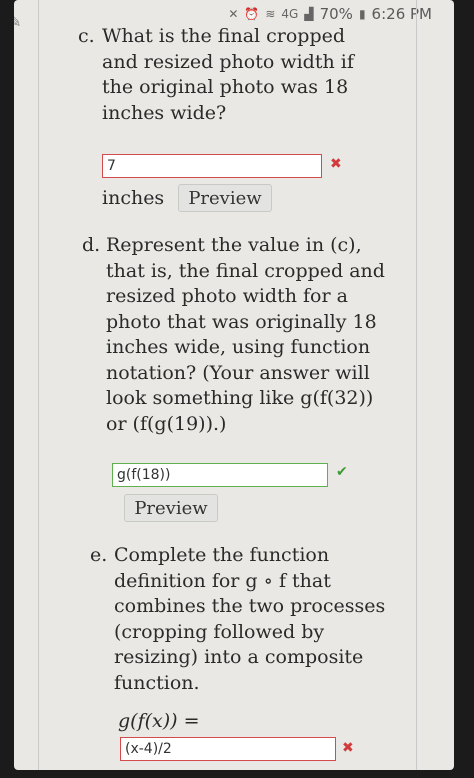  Describe the element at coordinates (171, 508) in the screenshot. I see `question-d-preview-button: Preview` at that location.